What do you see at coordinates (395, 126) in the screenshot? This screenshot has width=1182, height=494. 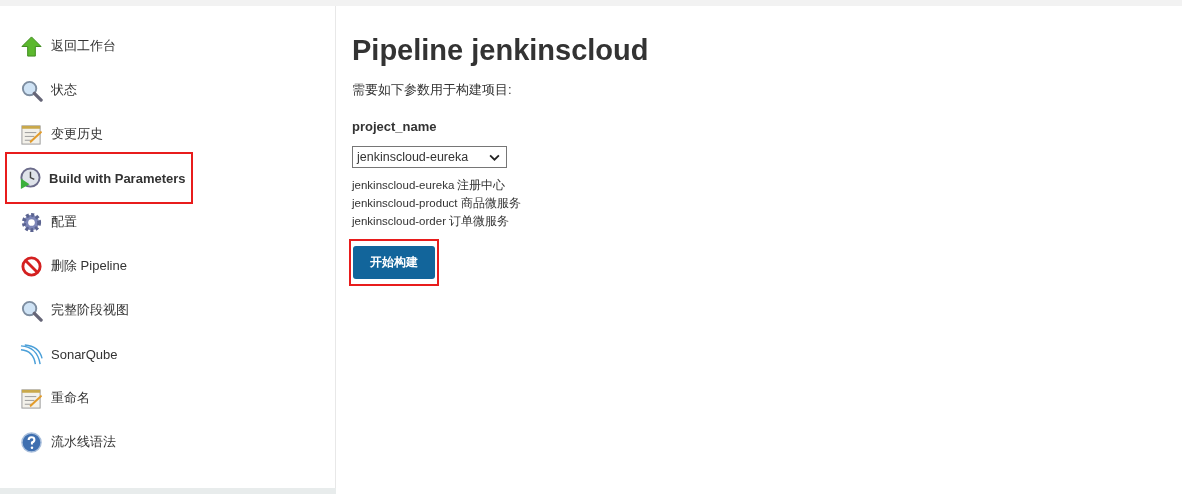 I see `parameter-name: project_name` at bounding box center [395, 126].